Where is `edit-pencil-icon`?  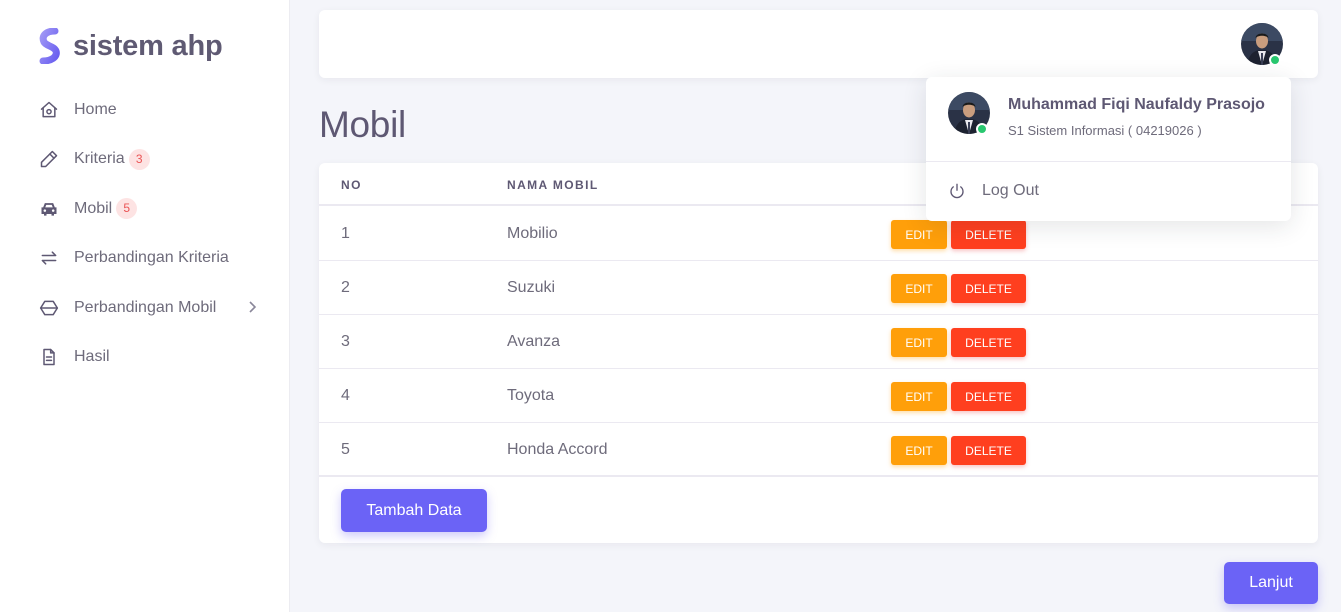
edit-pencil-icon is located at coordinates (49, 159).